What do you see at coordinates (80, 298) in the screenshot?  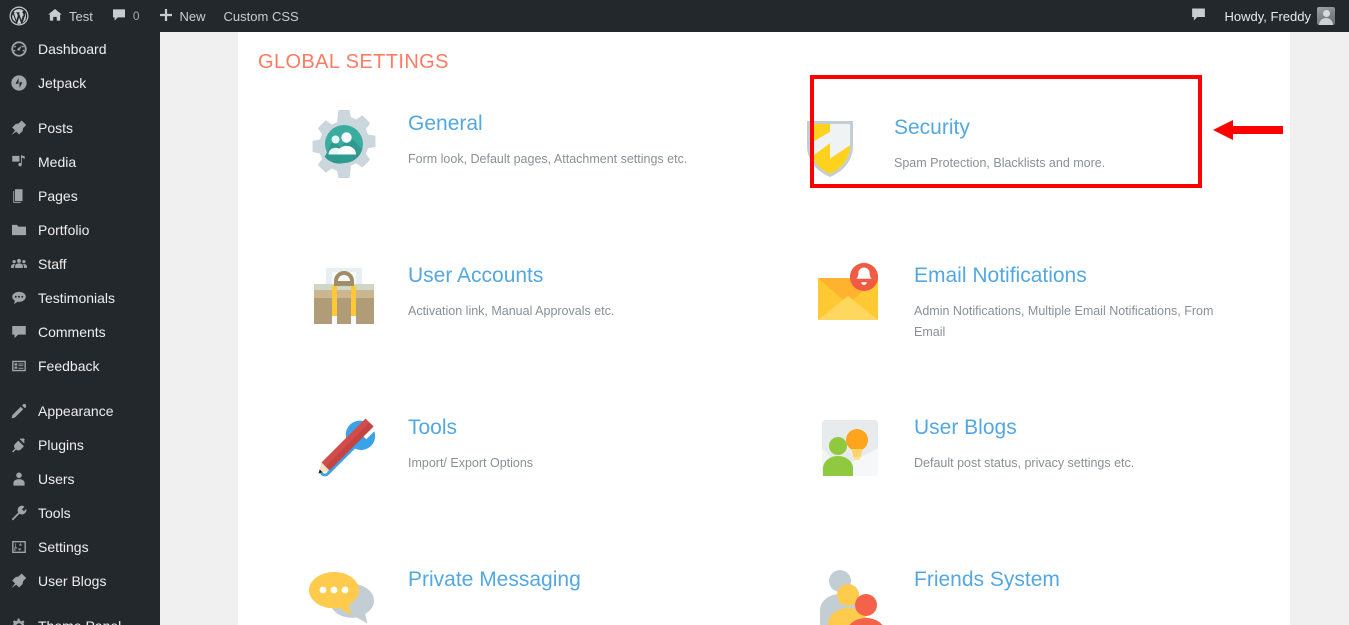 I see `sidebar-item-testimonials: Testimonials` at bounding box center [80, 298].